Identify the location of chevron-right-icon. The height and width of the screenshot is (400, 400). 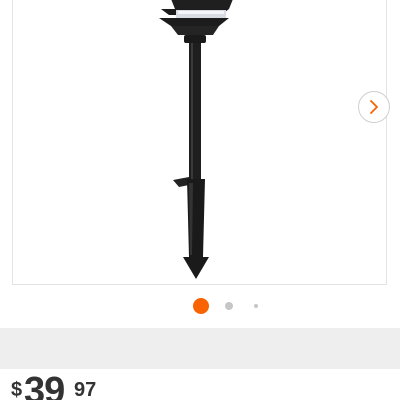
(374, 107).